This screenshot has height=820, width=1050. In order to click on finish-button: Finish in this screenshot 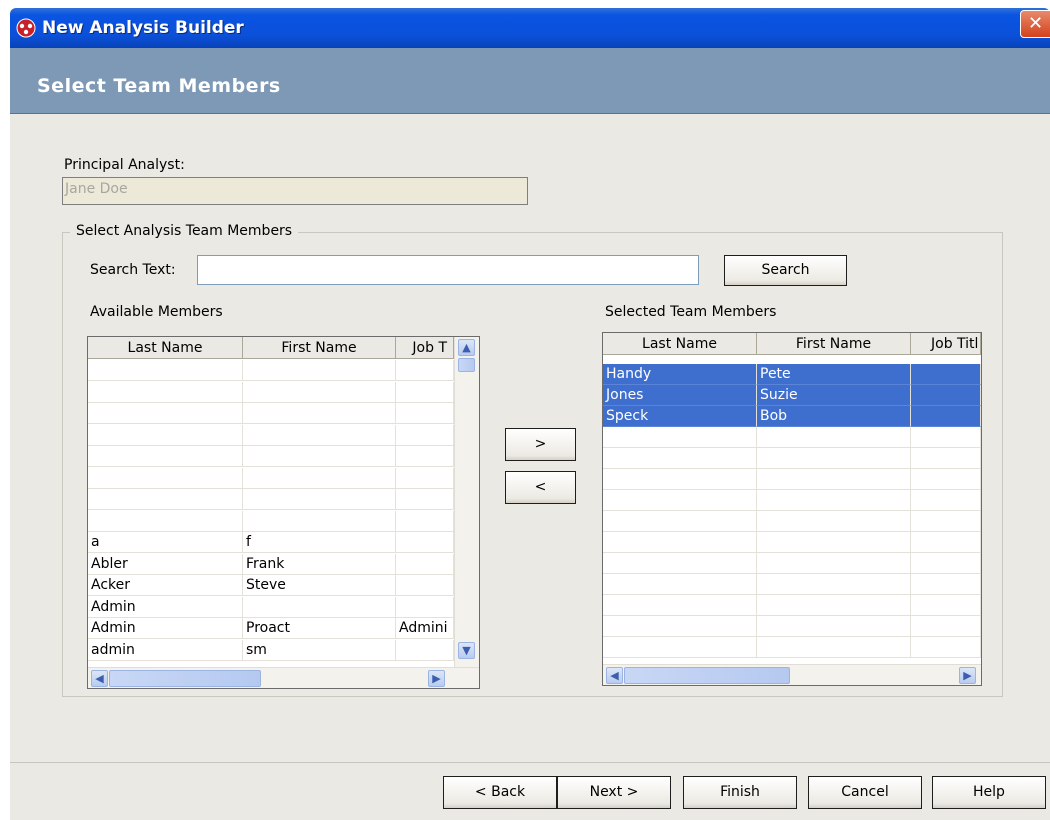, I will do `click(740, 792)`.